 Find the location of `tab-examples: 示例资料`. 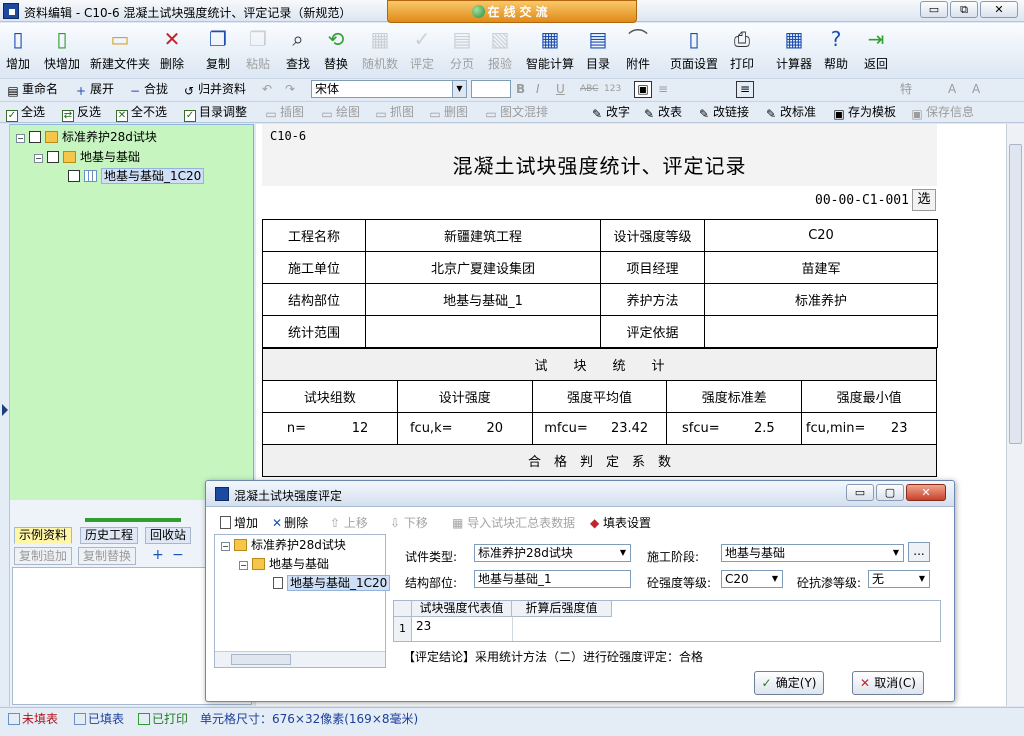

tab-examples: 示例资料 is located at coordinates (43, 535).